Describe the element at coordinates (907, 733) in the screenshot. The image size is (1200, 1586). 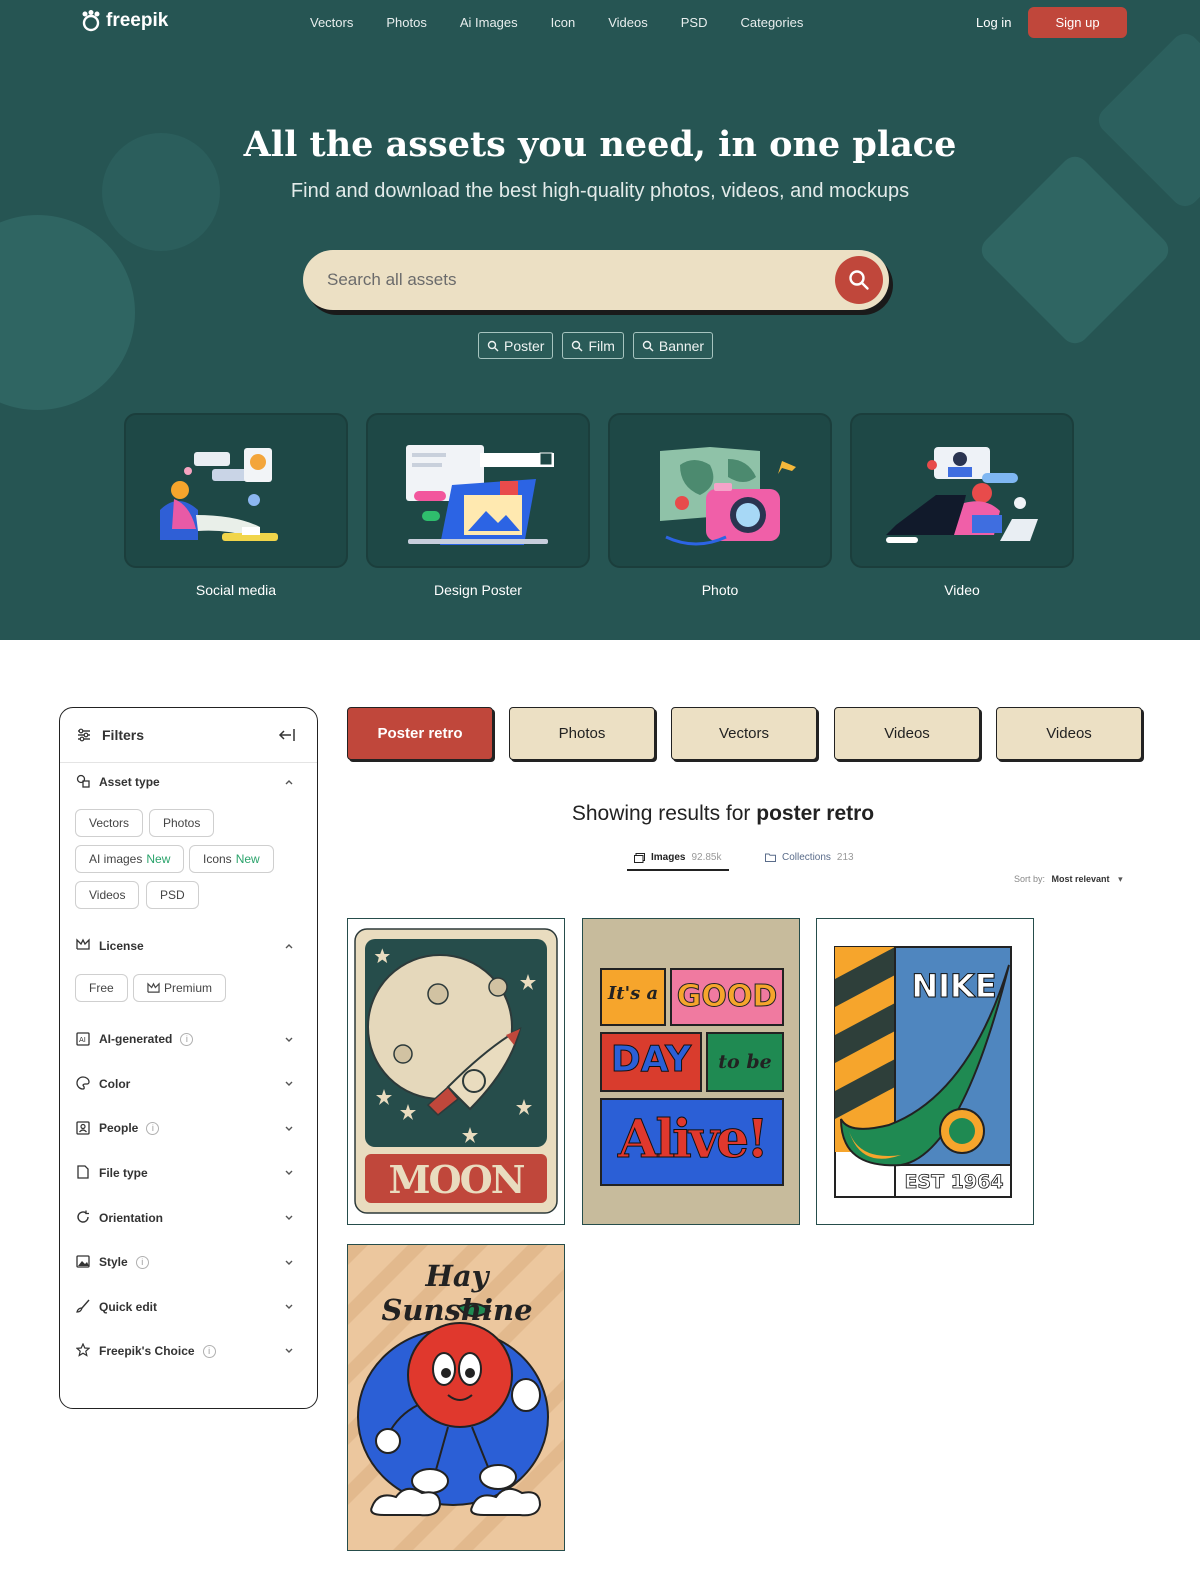
I see `tab-videos: Videos` at that location.